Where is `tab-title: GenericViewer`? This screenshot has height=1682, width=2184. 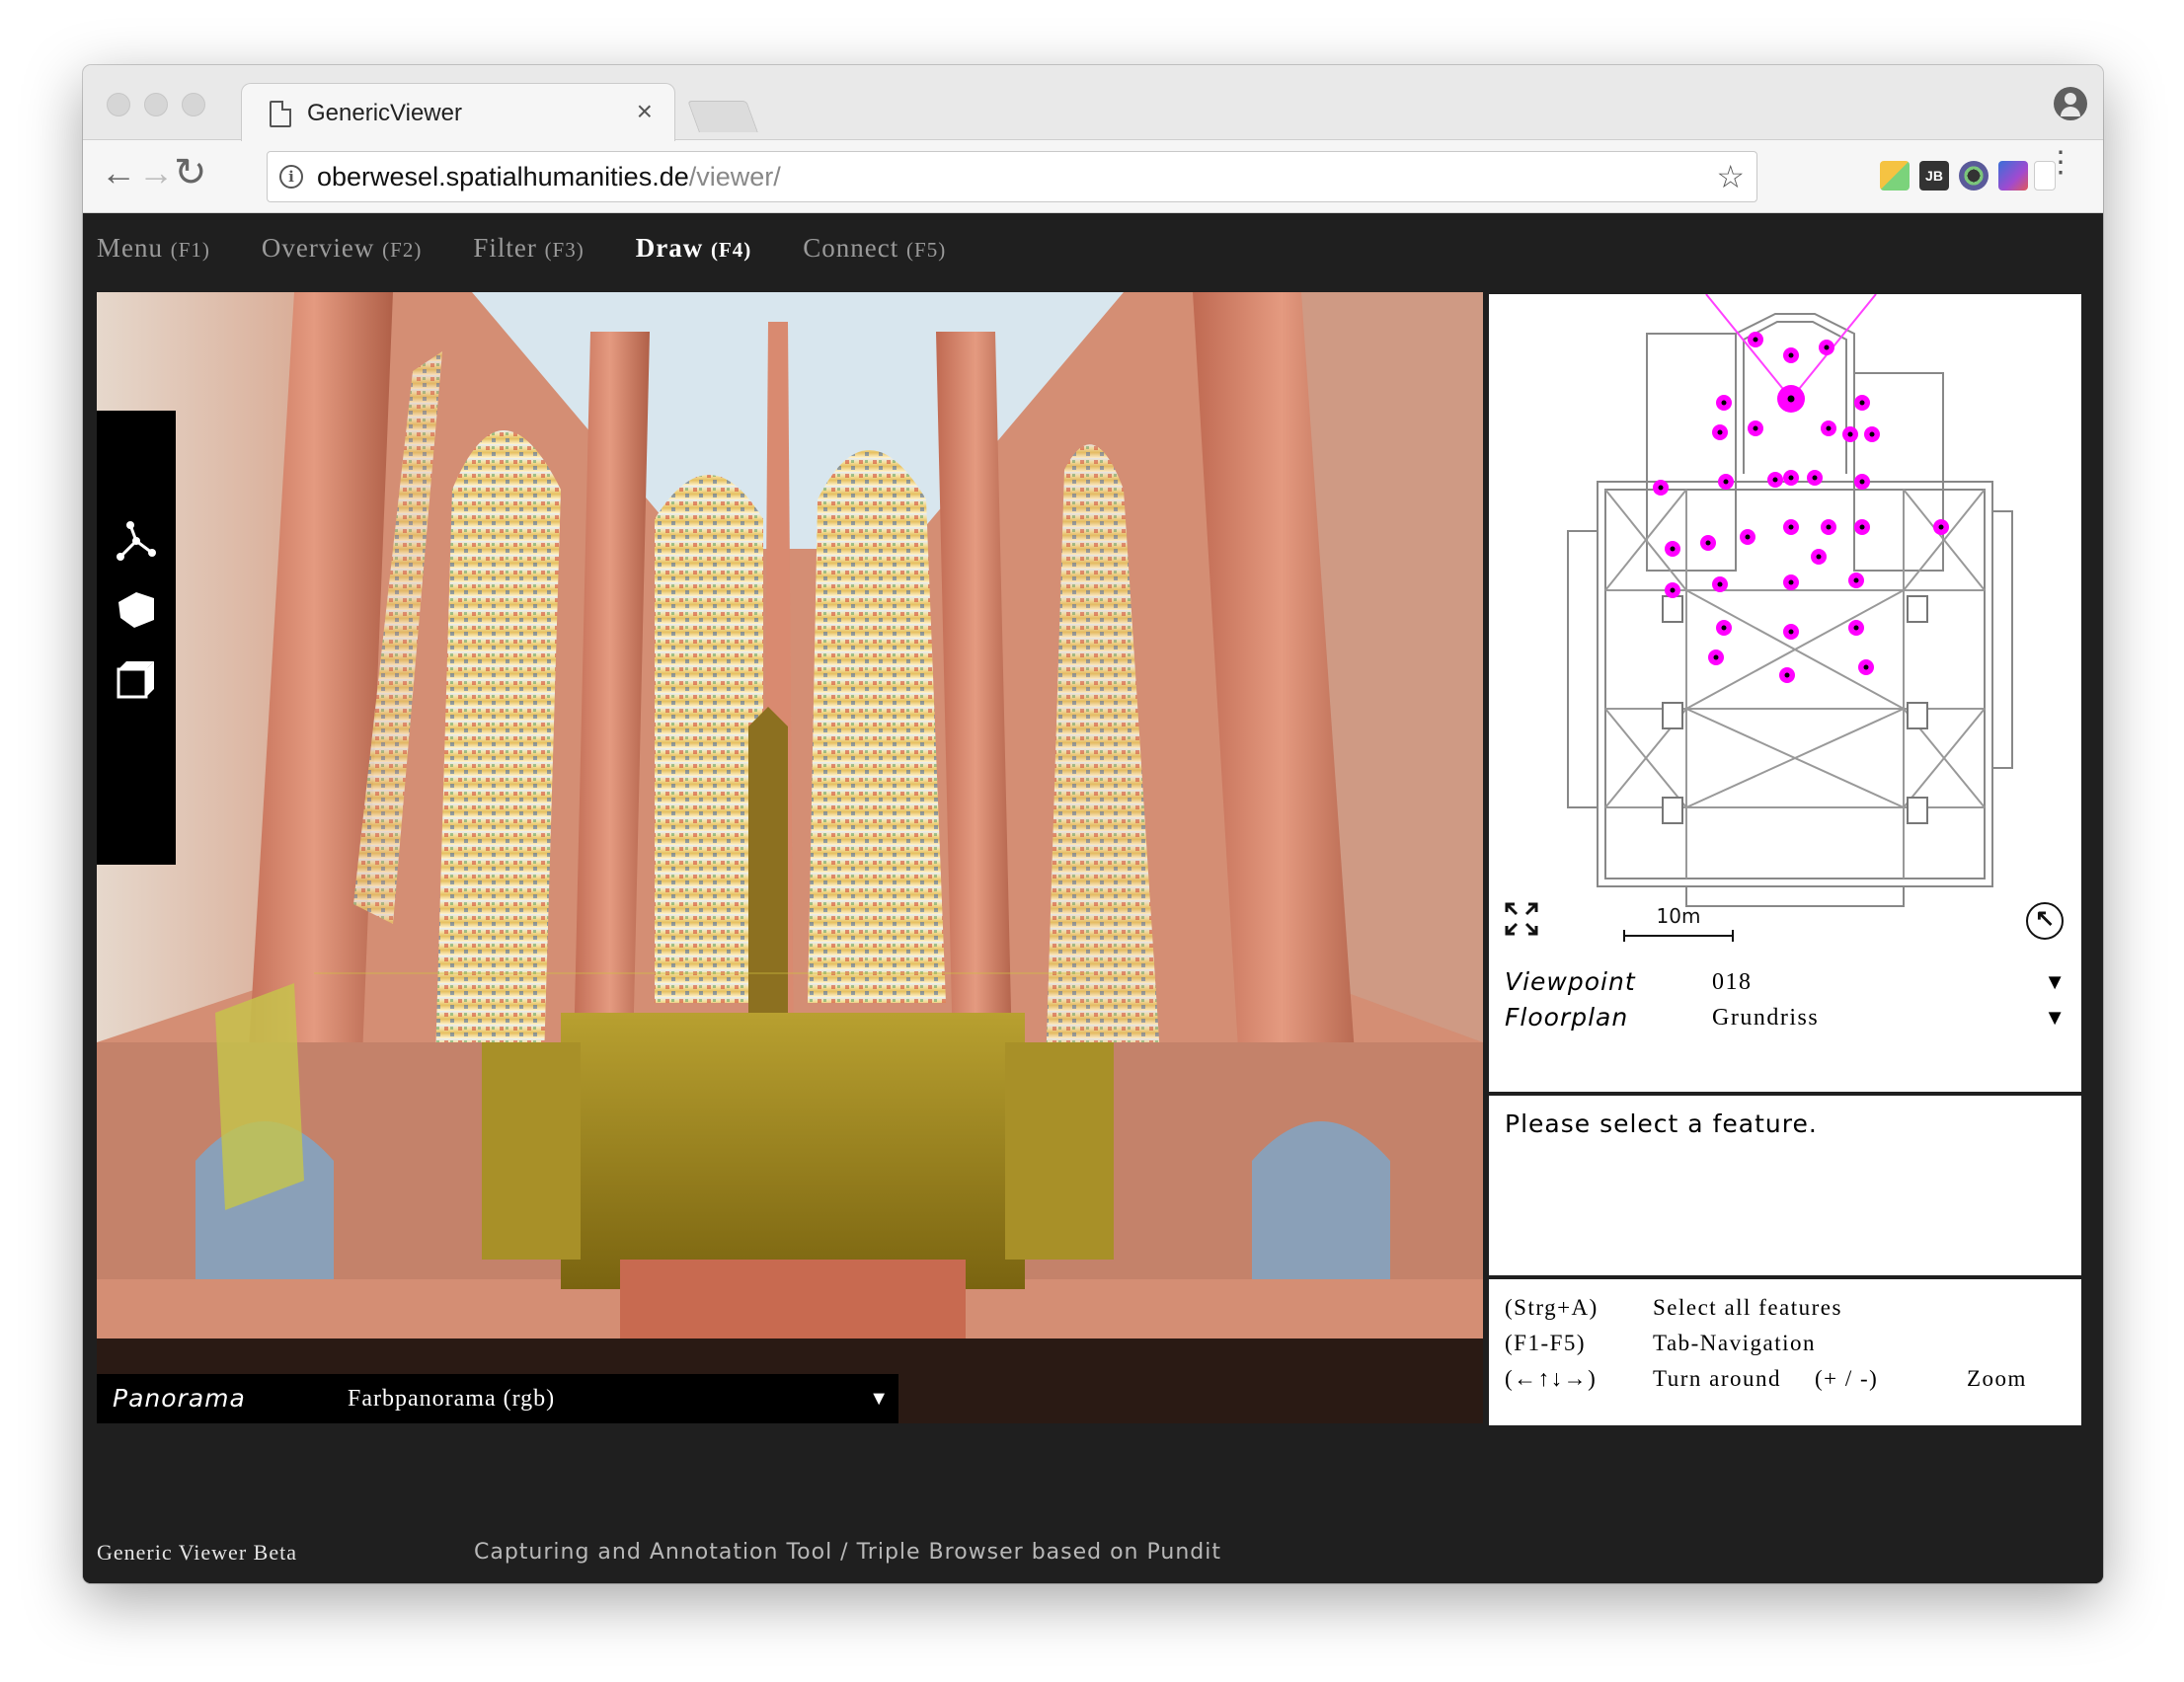 tab-title: GenericViewer is located at coordinates (384, 113).